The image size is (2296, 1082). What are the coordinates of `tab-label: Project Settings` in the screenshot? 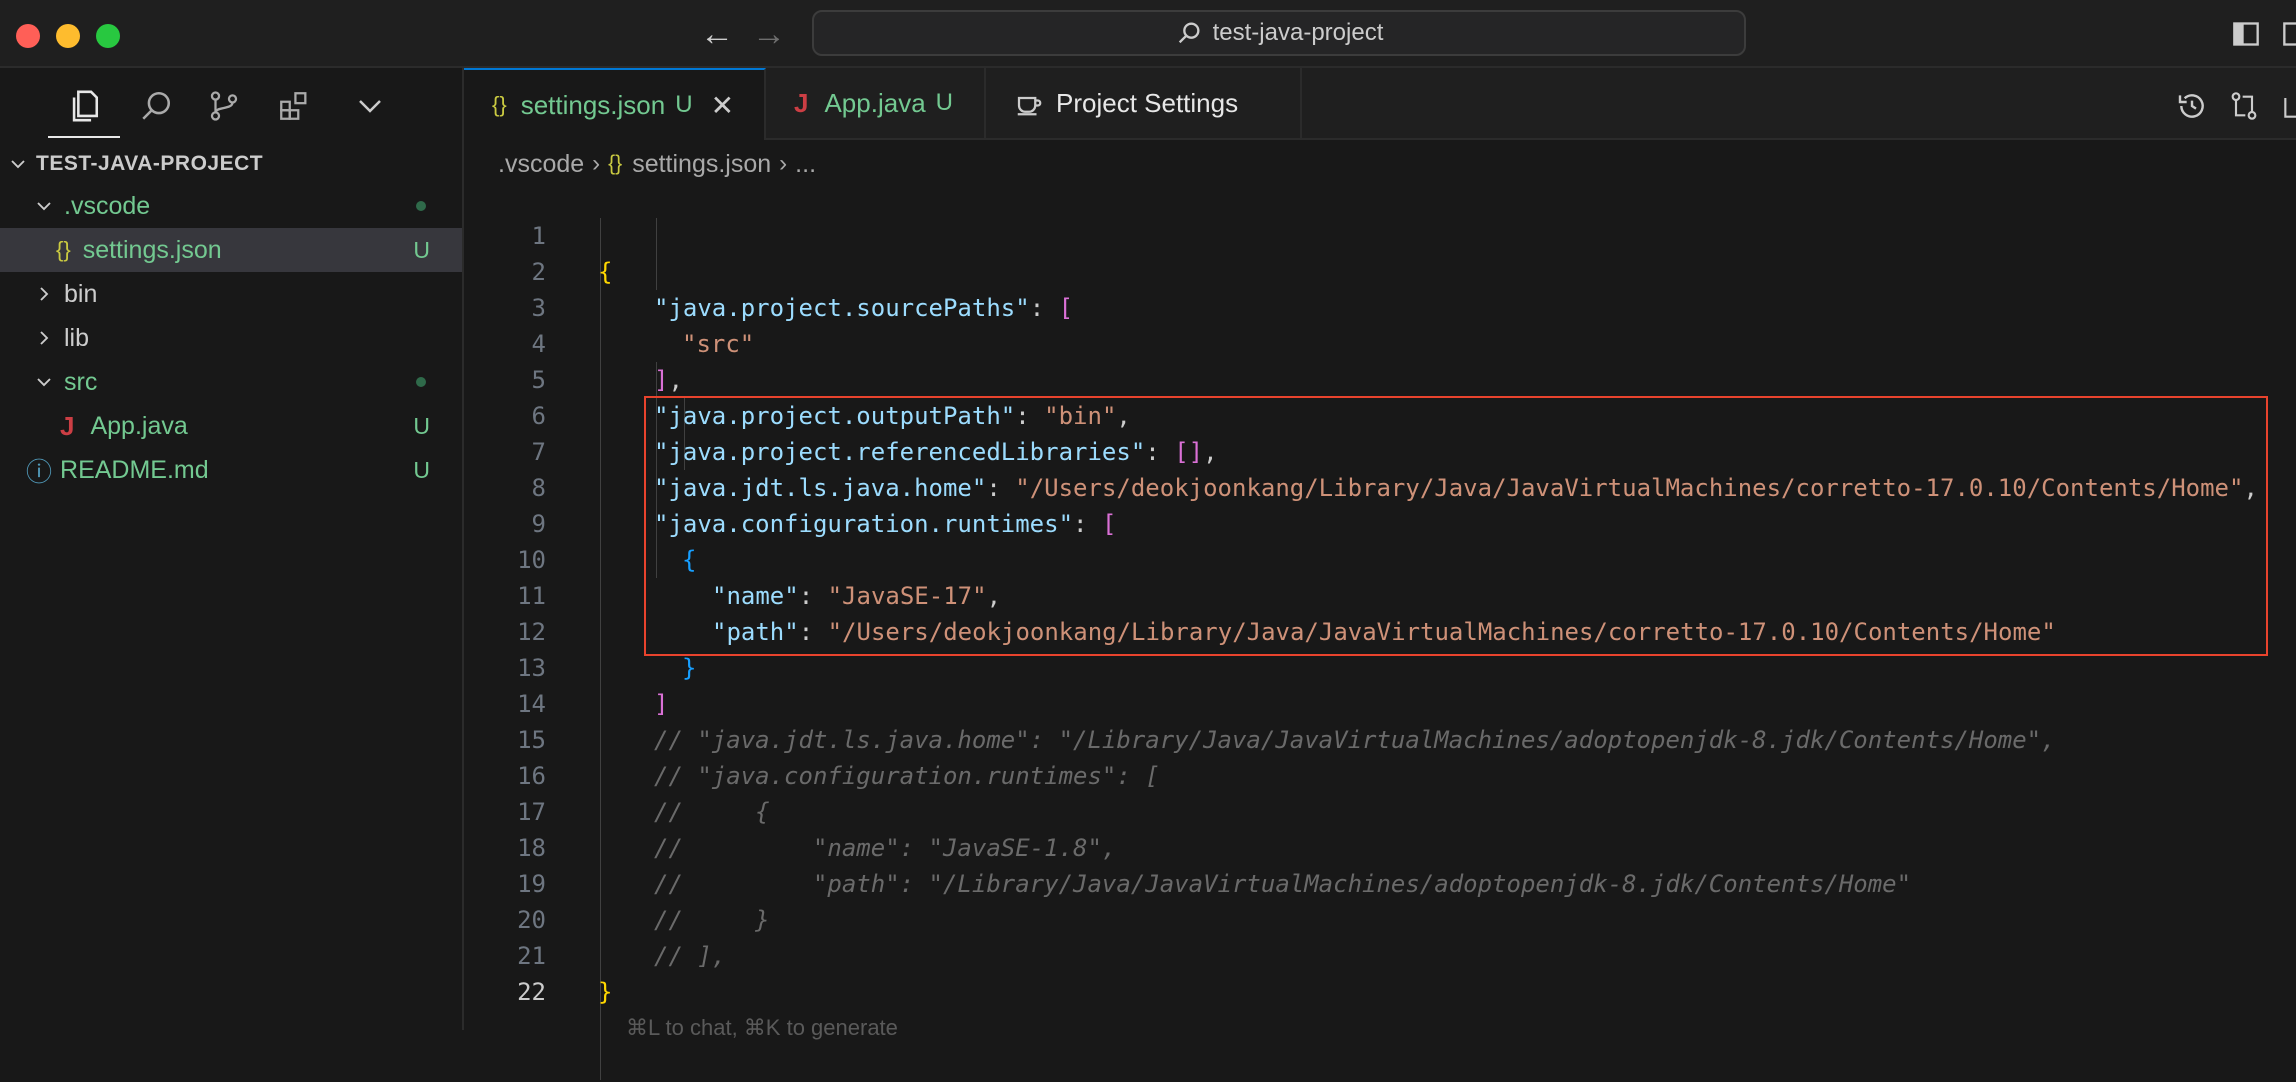 It's located at (1147, 102).